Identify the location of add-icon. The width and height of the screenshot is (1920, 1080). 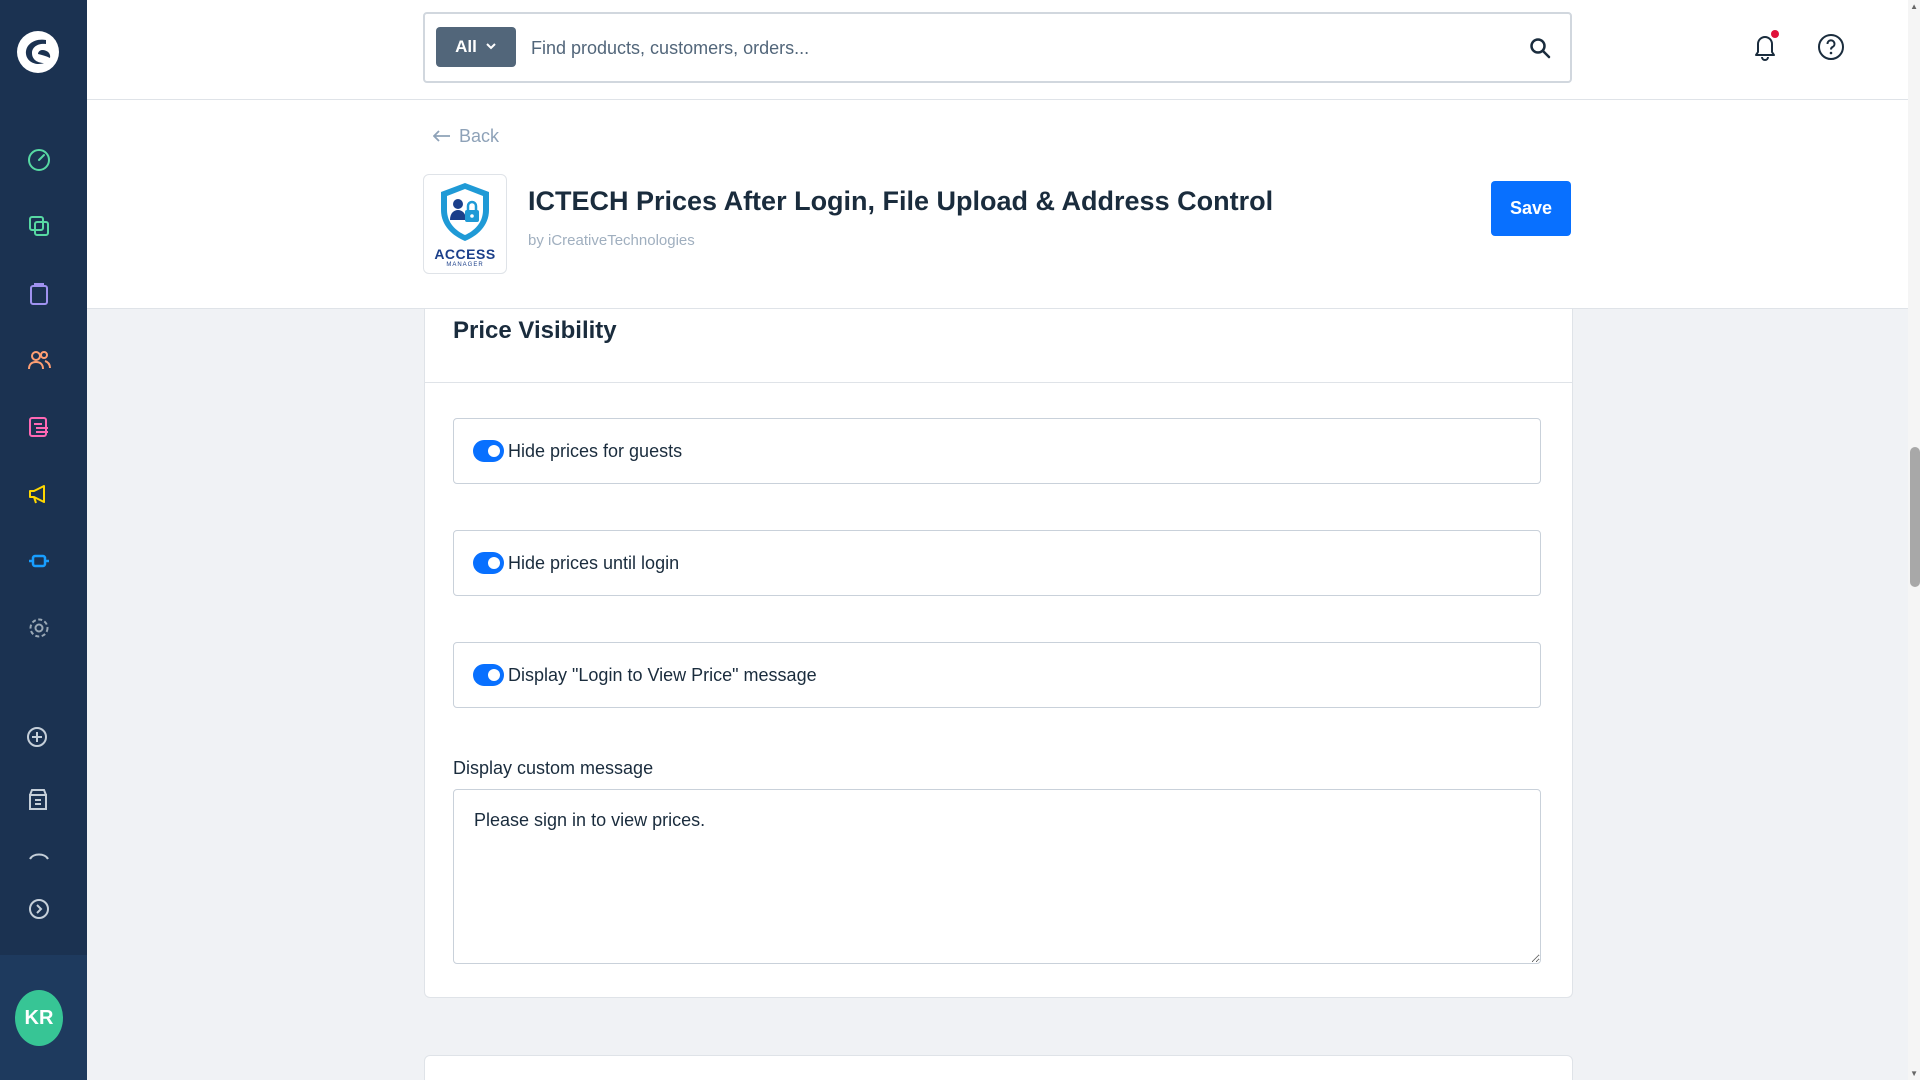
(39, 737).